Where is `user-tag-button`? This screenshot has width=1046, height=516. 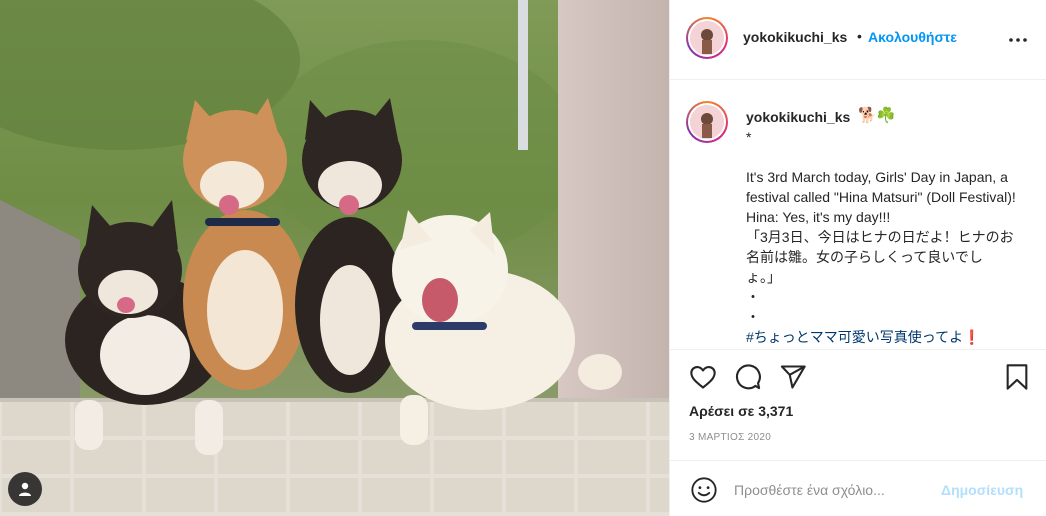 user-tag-button is located at coordinates (25, 489).